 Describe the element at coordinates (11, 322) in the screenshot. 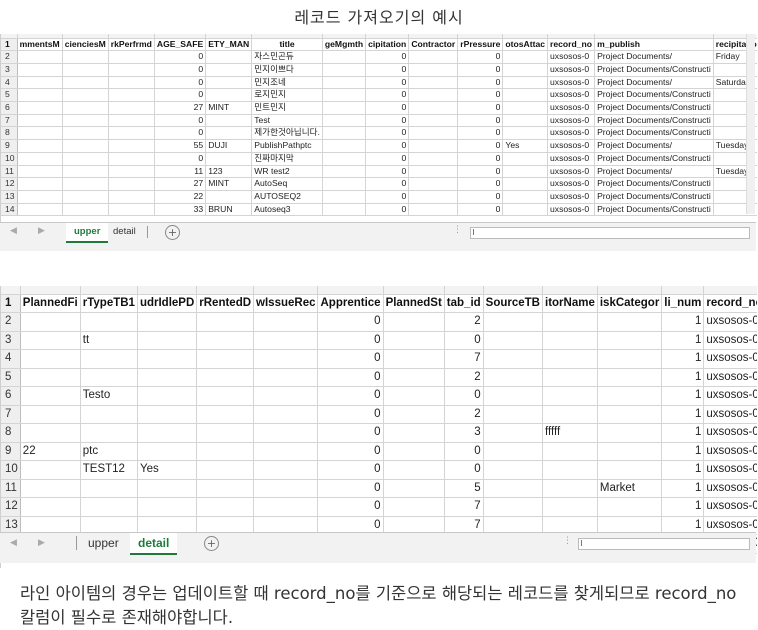

I see `row-number: 2` at that location.